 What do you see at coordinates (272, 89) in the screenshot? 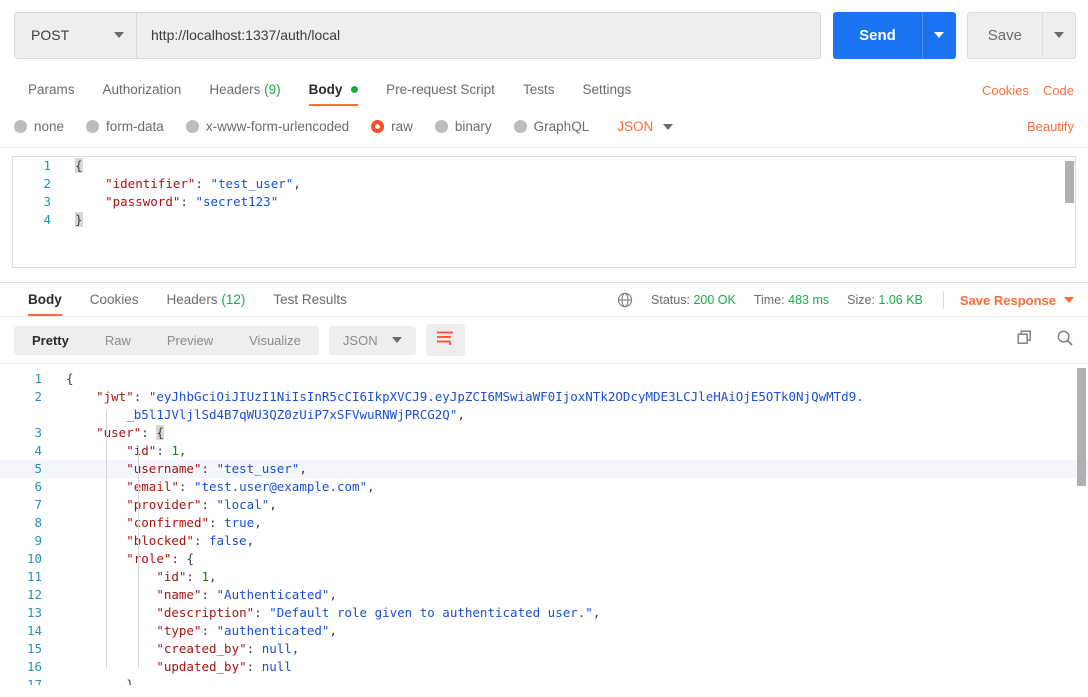
I see `headers-count-badge: (9)` at bounding box center [272, 89].